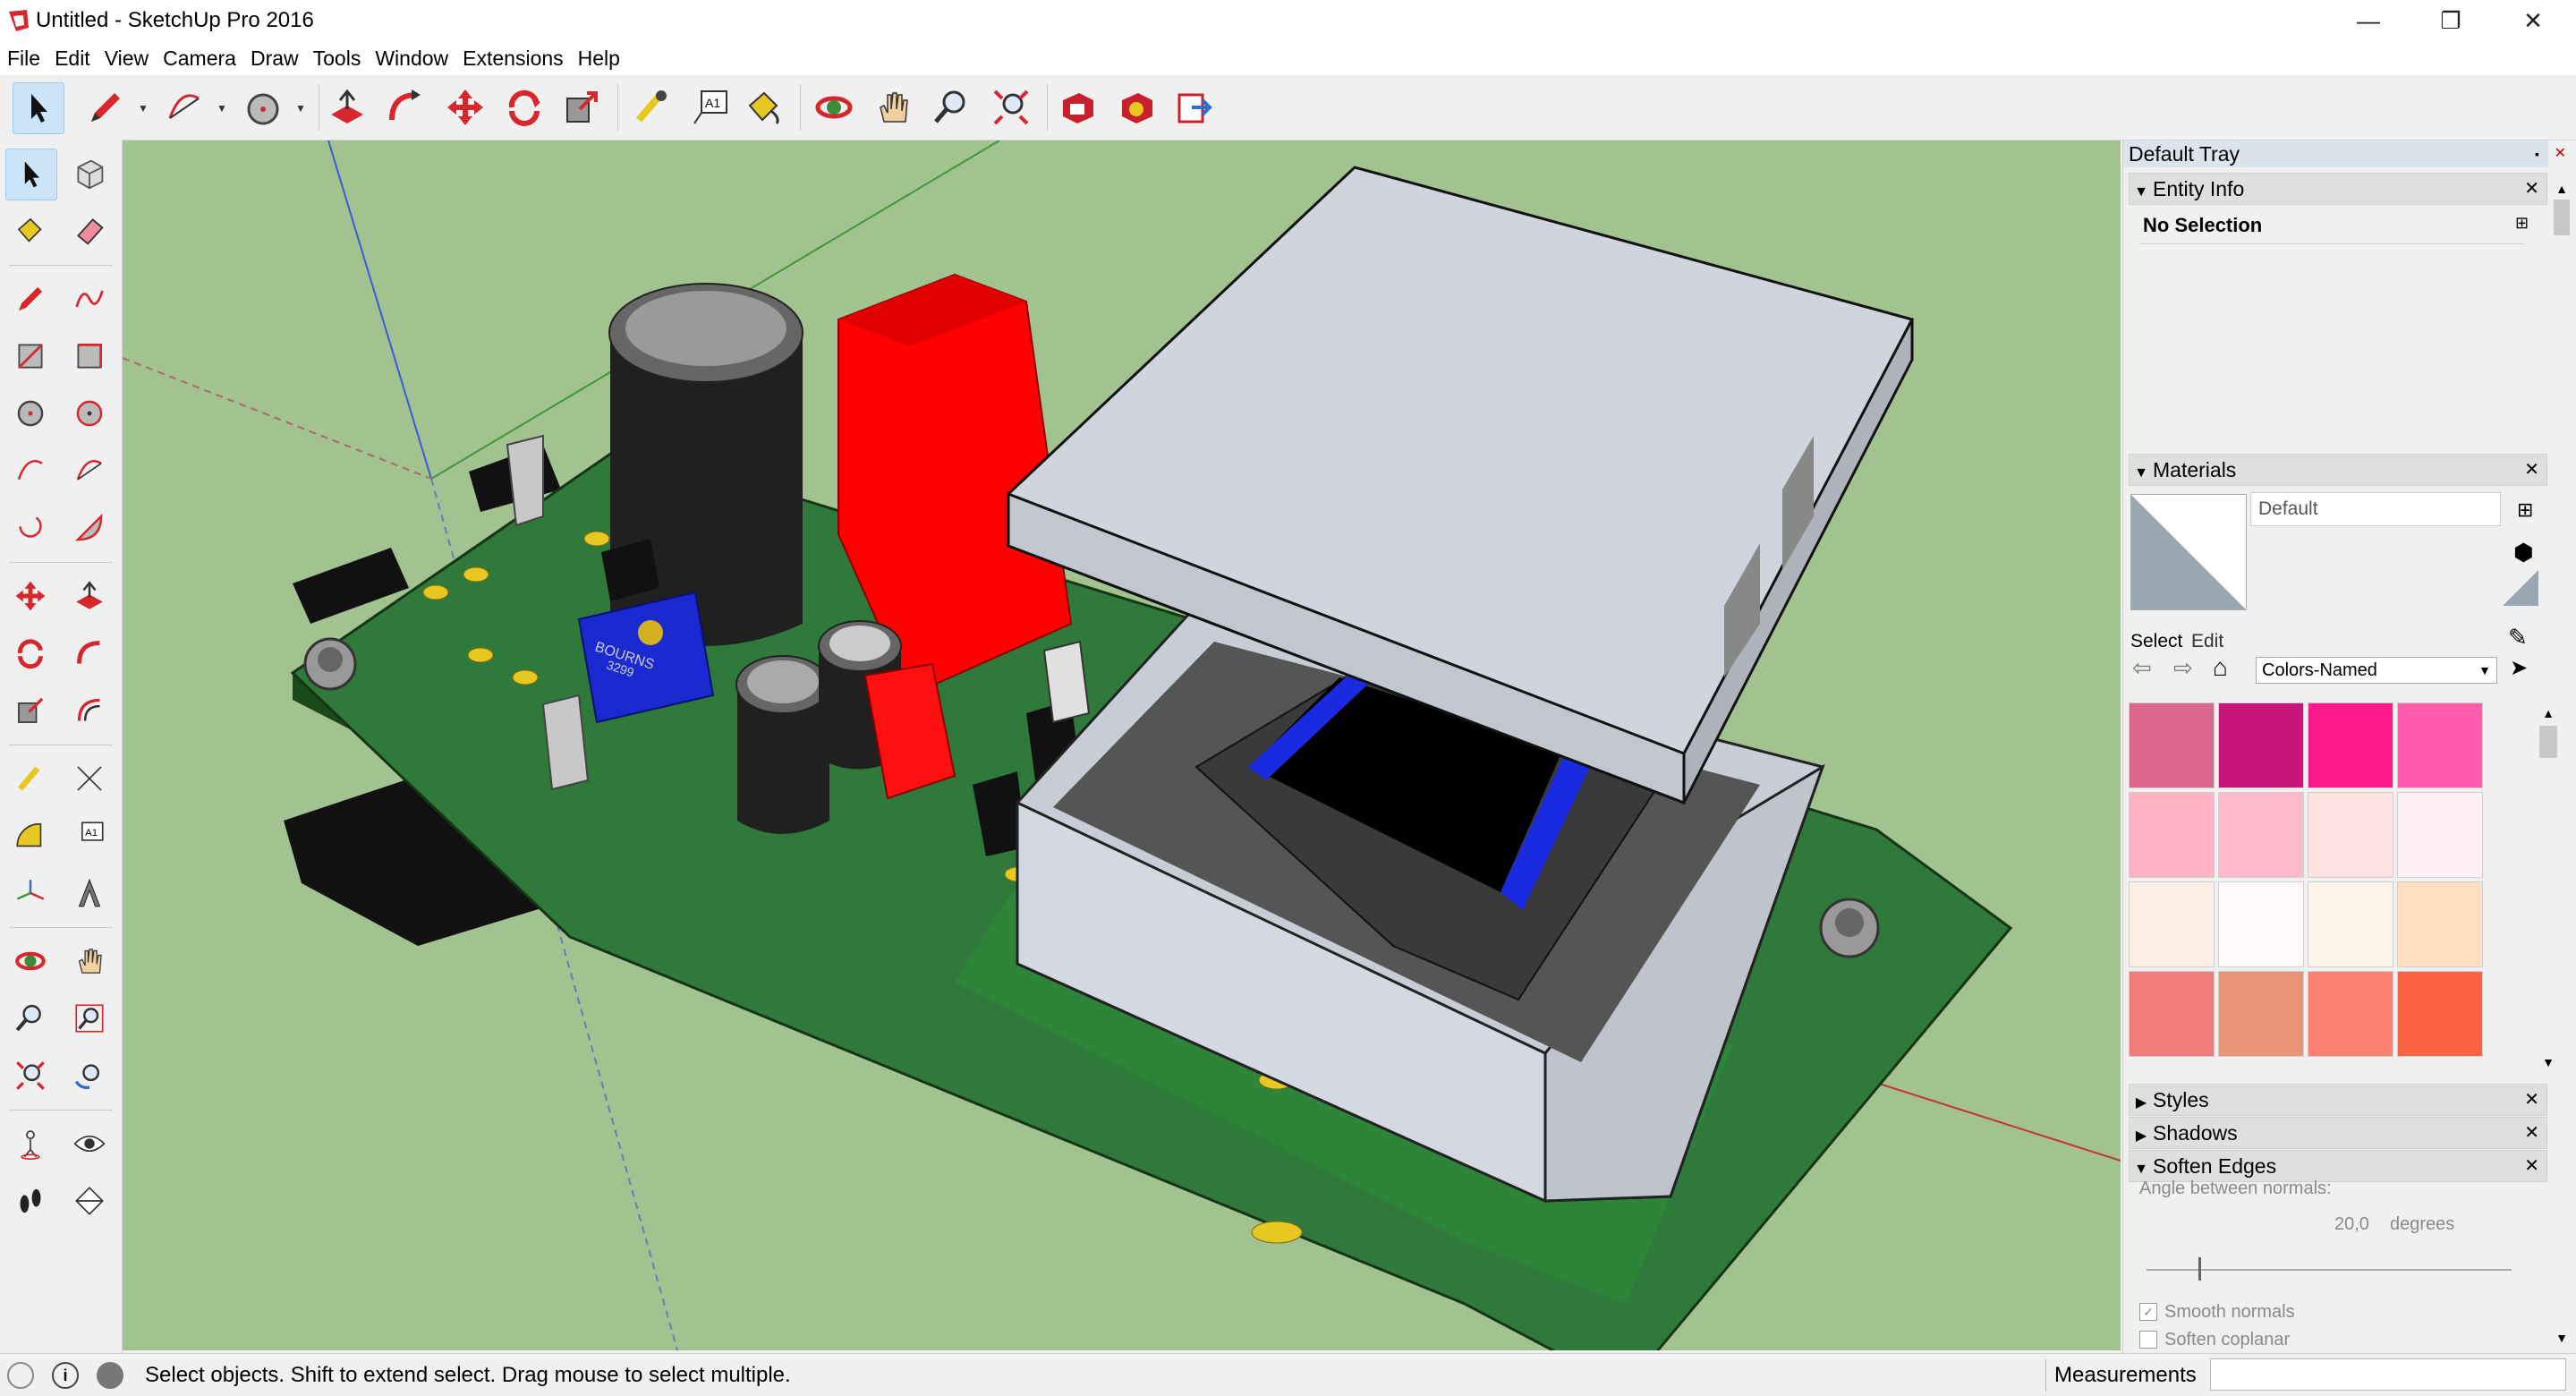 Image resolution: width=2576 pixels, height=1396 pixels. I want to click on palette-pan-button, so click(89, 961).